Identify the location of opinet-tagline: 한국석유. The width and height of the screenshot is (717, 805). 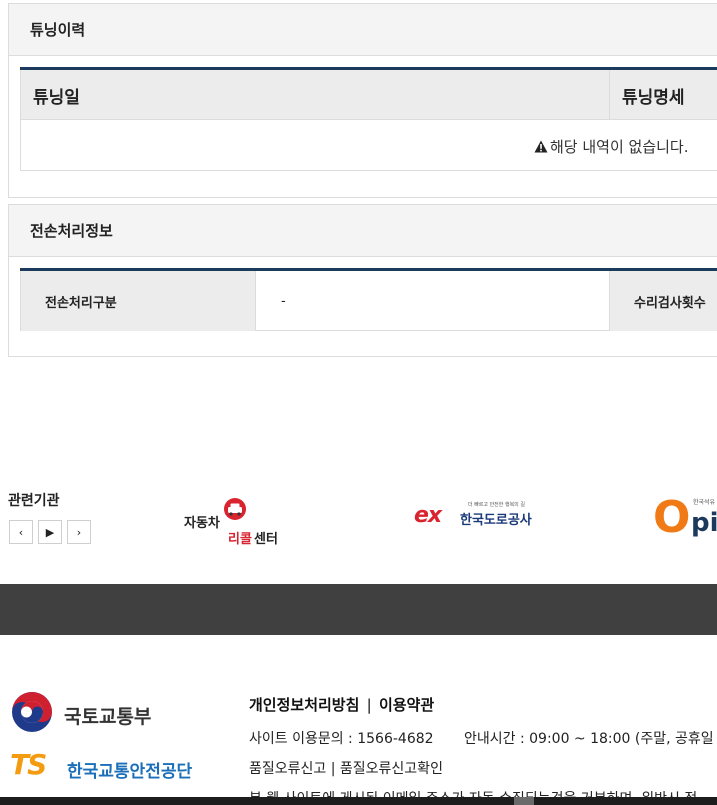
(704, 502).